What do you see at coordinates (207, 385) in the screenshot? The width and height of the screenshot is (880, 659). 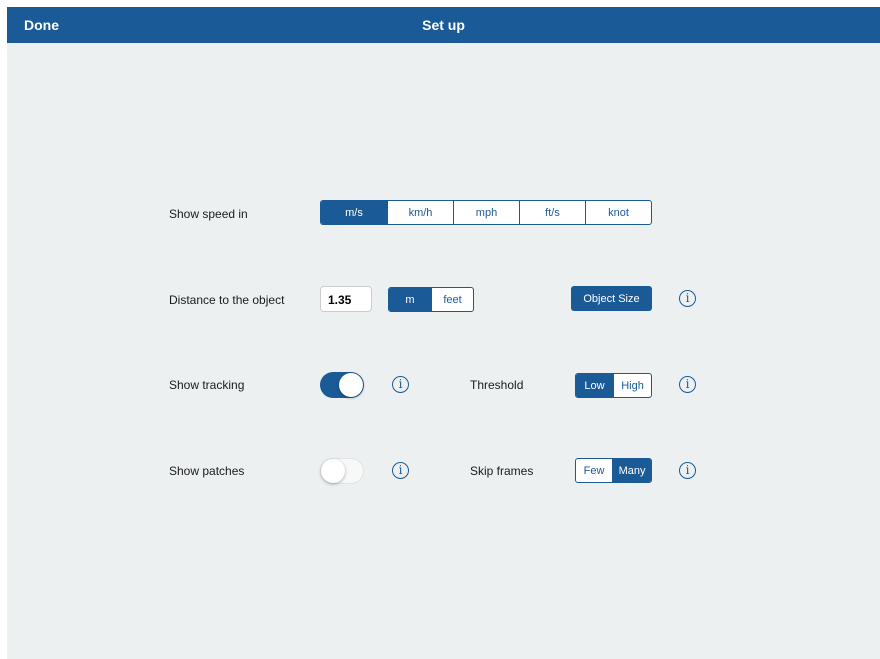 I see `tracking-label: Show tracking` at bounding box center [207, 385].